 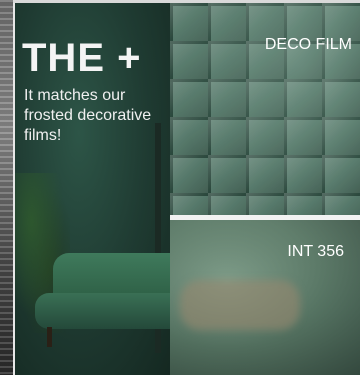 What do you see at coordinates (88, 115) in the screenshot?
I see `promo-subtext: It matches our frosted decorative films!` at bounding box center [88, 115].